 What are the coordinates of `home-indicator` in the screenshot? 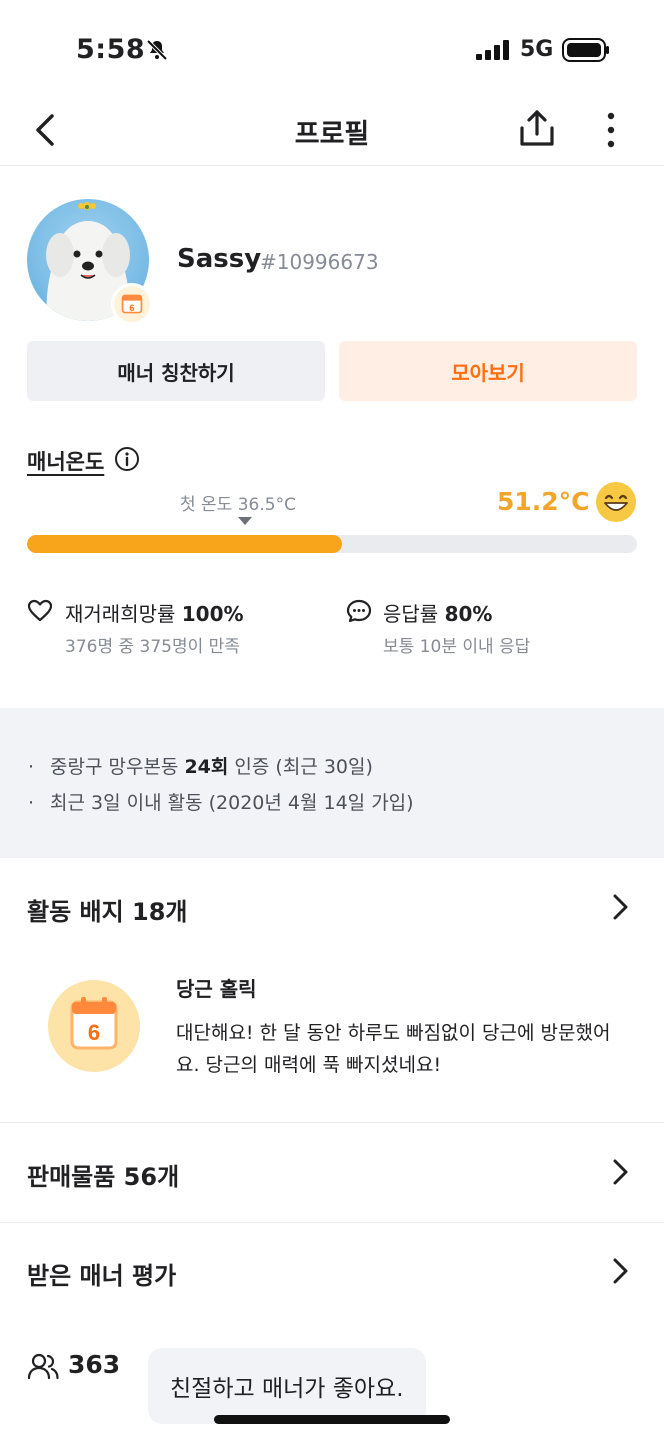 It's located at (332, 1419).